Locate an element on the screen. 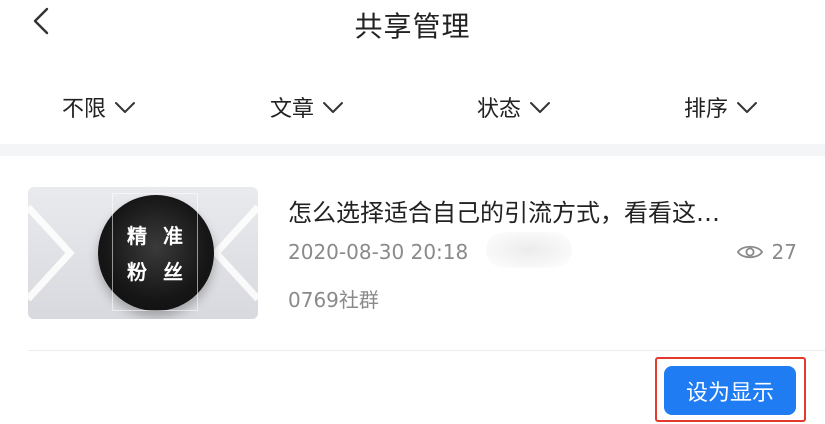 This screenshot has height=424, width=825. filter-sort: 排序 is located at coordinates (721, 107).